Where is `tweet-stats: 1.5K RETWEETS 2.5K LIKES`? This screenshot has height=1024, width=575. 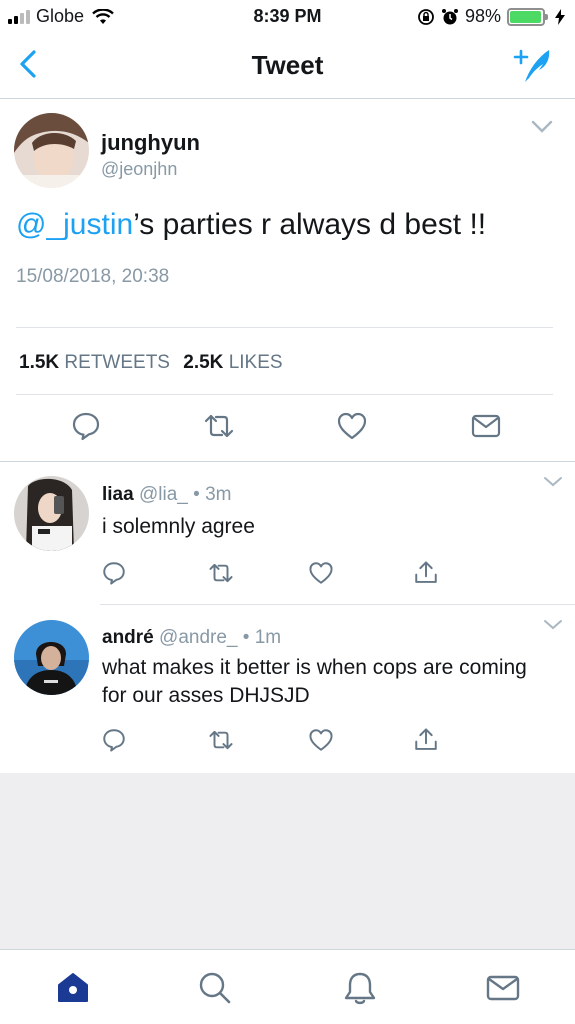
tweet-stats: 1.5K RETWEETS 2.5K LIKES is located at coordinates (155, 363).